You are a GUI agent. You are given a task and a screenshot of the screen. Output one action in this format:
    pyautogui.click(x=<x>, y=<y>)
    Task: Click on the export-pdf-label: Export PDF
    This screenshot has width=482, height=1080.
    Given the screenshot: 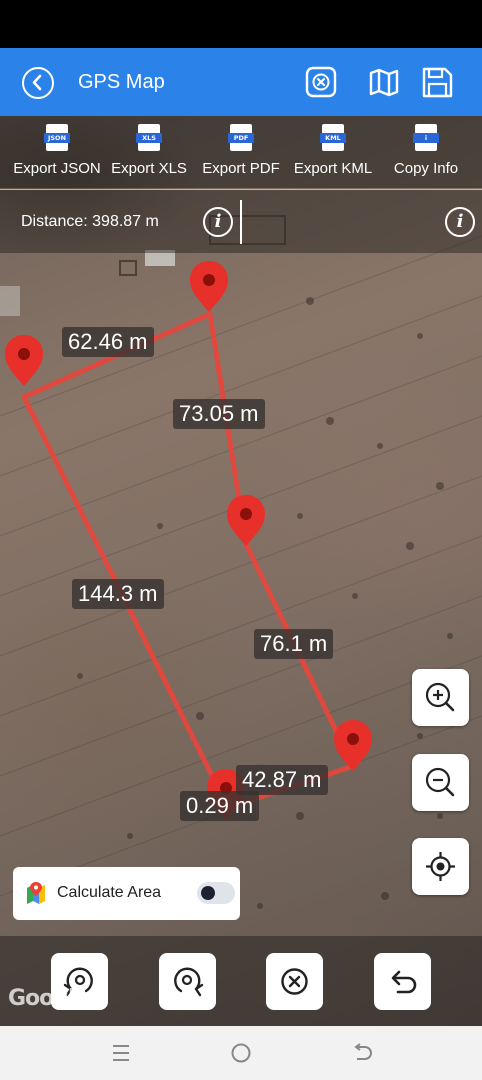 What is the action you would take?
    pyautogui.click(x=241, y=168)
    